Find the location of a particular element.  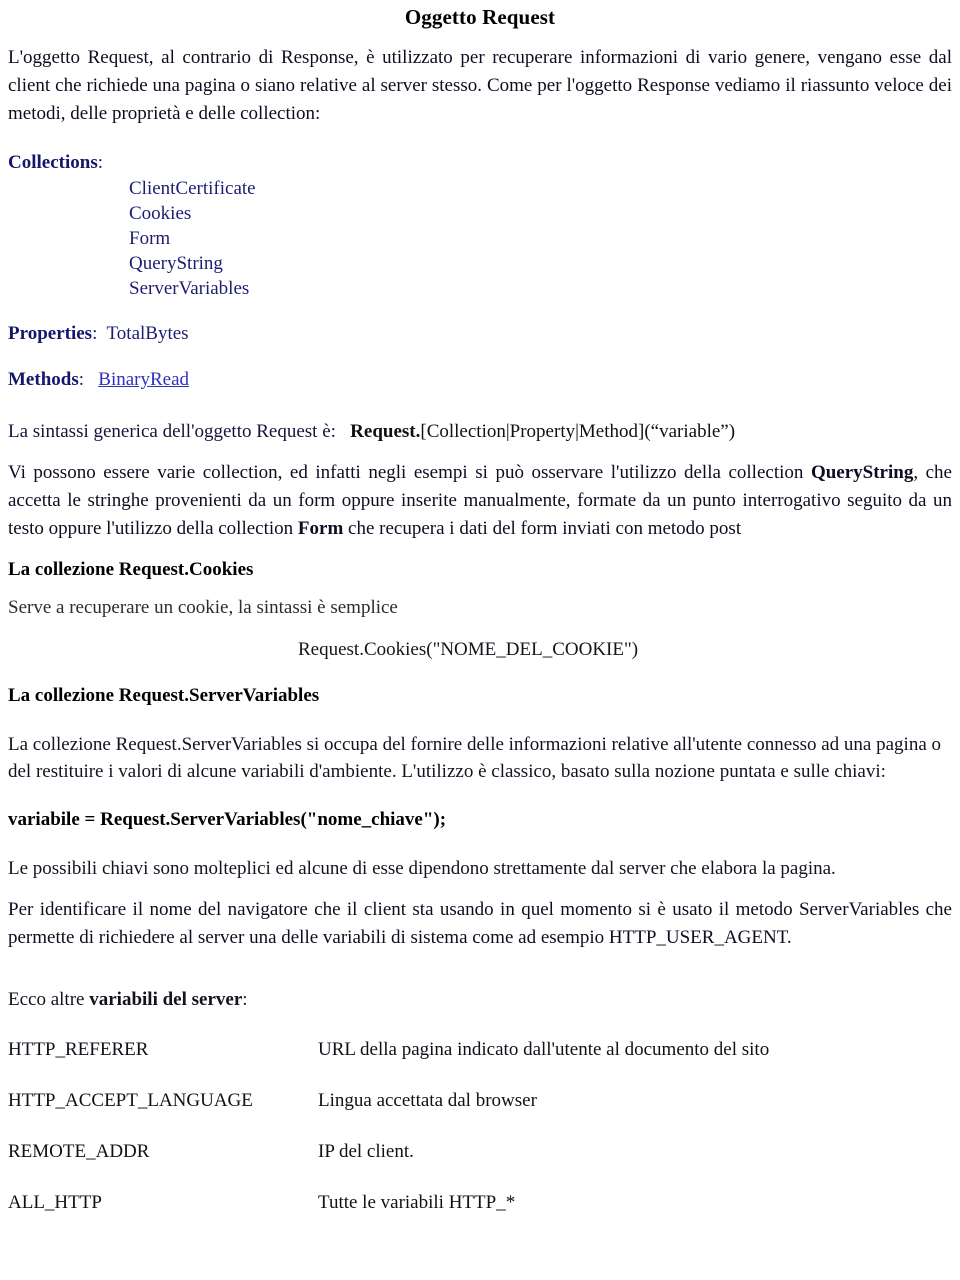

server-vars-lead-prefix: Ecco altre is located at coordinates (49, 999).